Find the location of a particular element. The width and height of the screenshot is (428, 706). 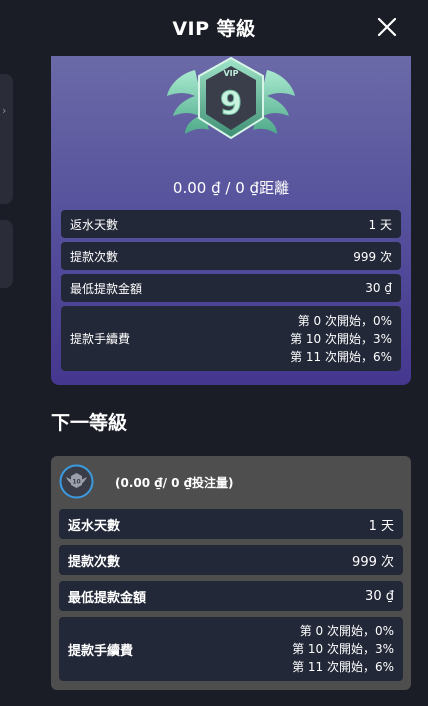

badge-level-number: 9 is located at coordinates (231, 103).